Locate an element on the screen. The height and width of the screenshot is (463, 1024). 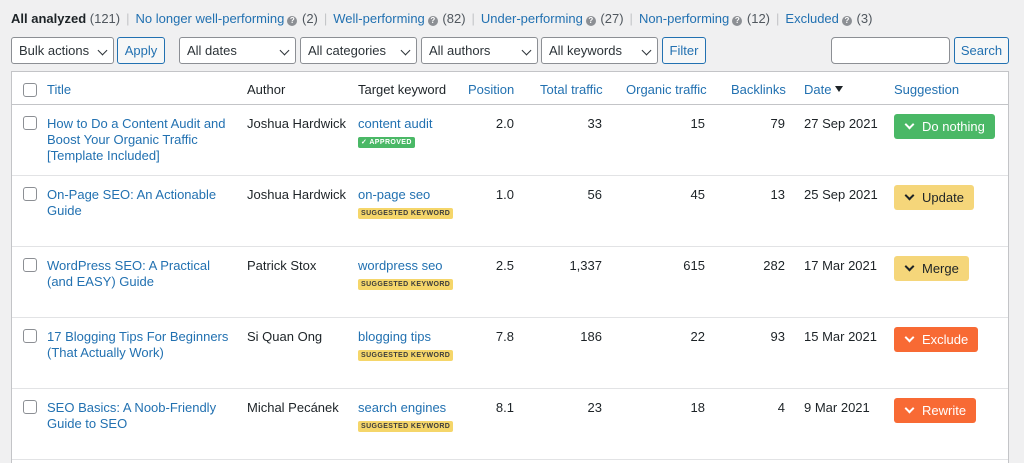
keyword-link: search engines is located at coordinates (418, 408).